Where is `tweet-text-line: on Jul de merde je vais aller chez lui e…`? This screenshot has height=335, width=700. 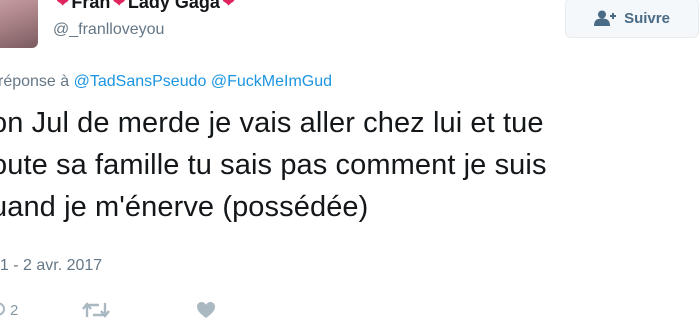 tweet-text-line: on Jul de merde je vais aller chez lui e… is located at coordinates (272, 123).